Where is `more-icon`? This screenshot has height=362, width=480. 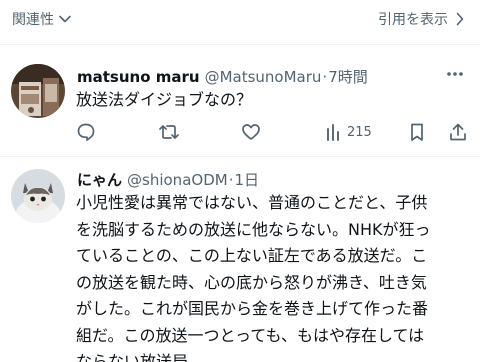
more-icon is located at coordinates (455, 74).